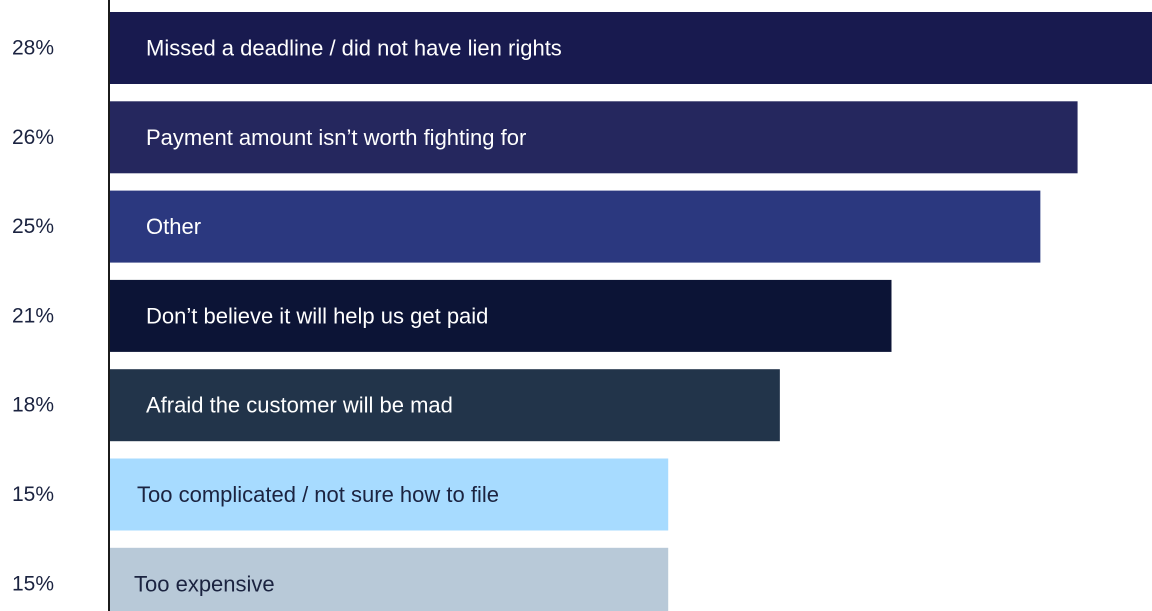 The width and height of the screenshot is (1152, 611). Describe the element at coordinates (33, 405) in the screenshot. I see `value-label-5: 18%` at that location.